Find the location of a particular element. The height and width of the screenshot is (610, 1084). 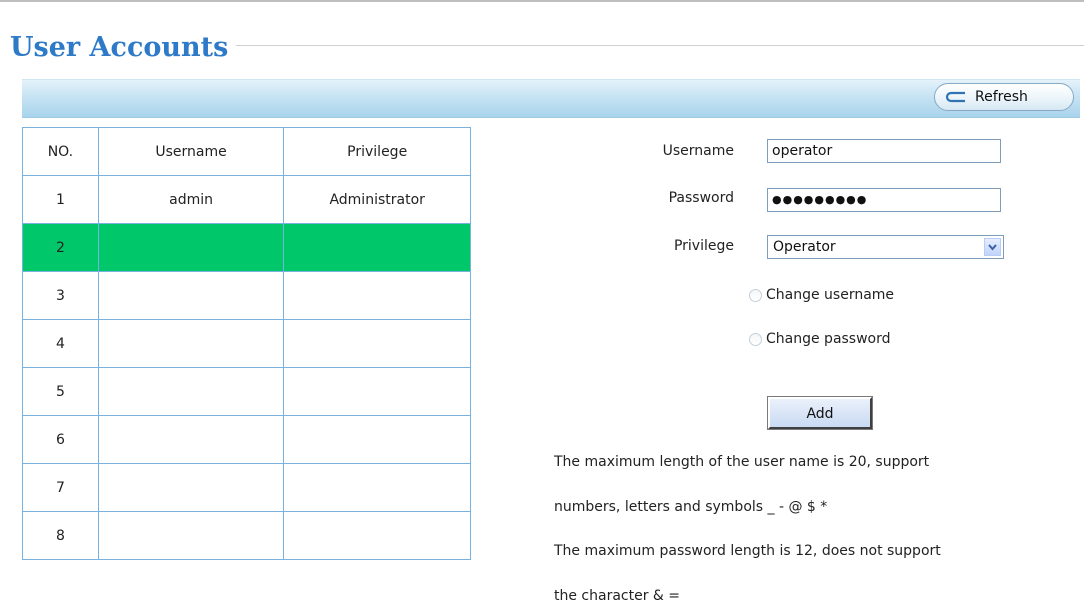

cell-username: admin is located at coordinates (191, 199).